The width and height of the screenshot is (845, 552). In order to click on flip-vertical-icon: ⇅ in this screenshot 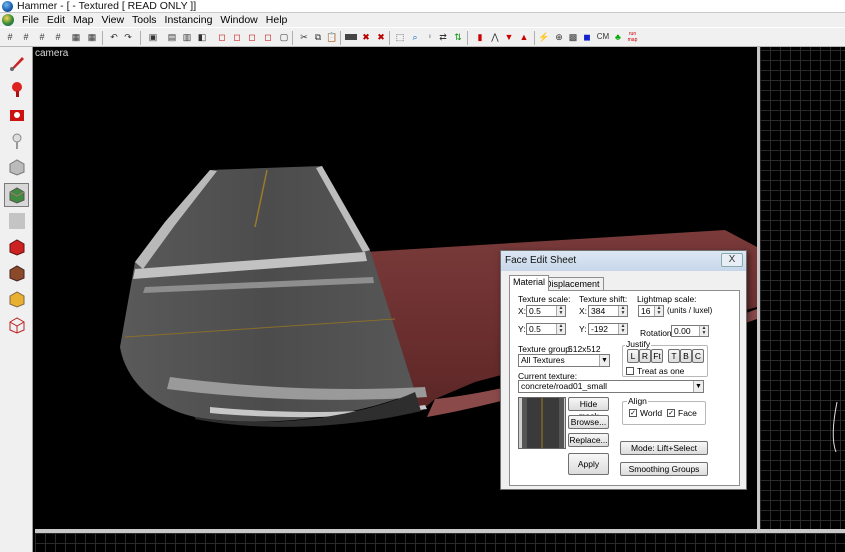, I will do `click(458, 37)`.